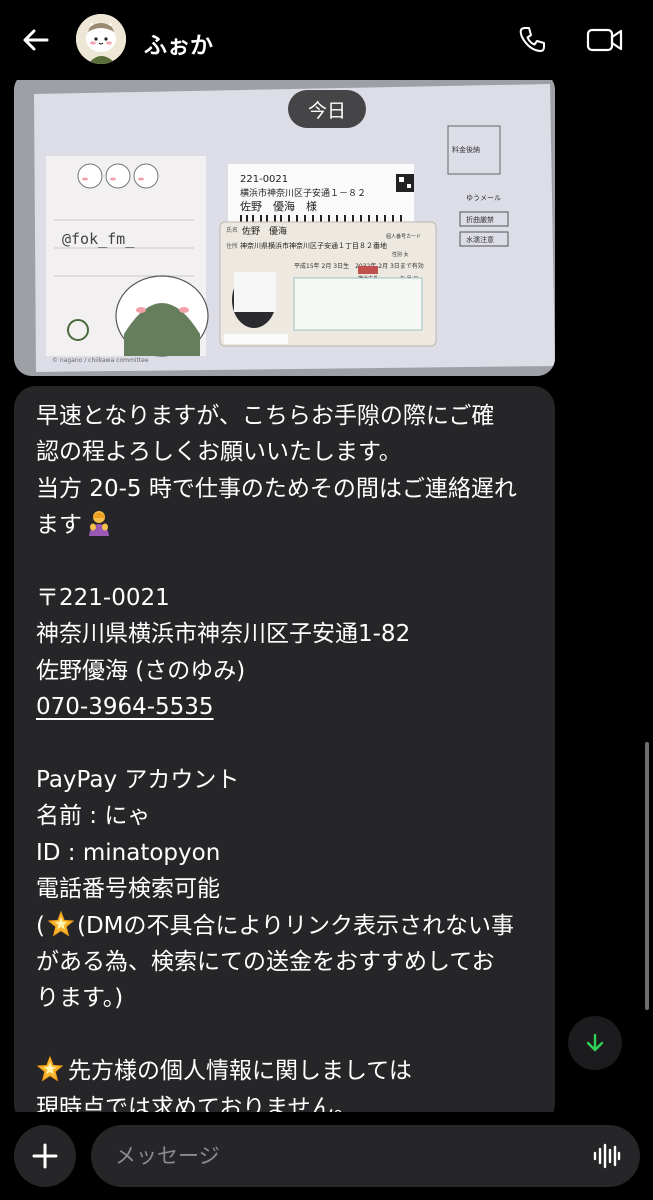 The image size is (653, 1200). What do you see at coordinates (232, 230) in the screenshot?
I see `card-name-label: 氏名` at bounding box center [232, 230].